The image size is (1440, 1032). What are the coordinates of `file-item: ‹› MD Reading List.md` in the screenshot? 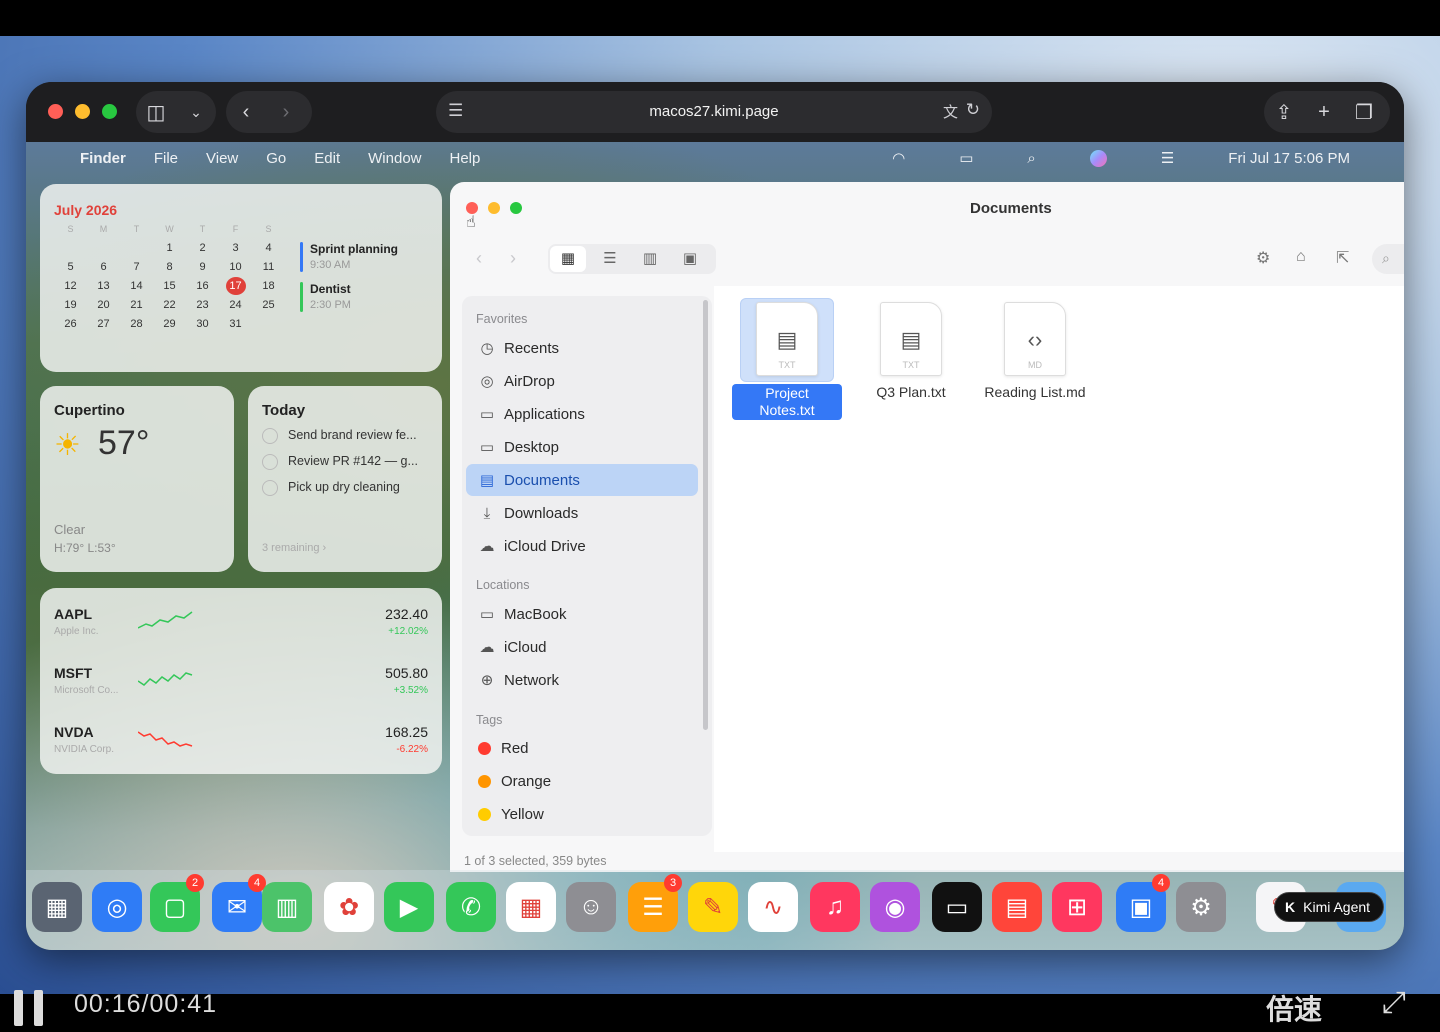 It's located at (1035, 351).